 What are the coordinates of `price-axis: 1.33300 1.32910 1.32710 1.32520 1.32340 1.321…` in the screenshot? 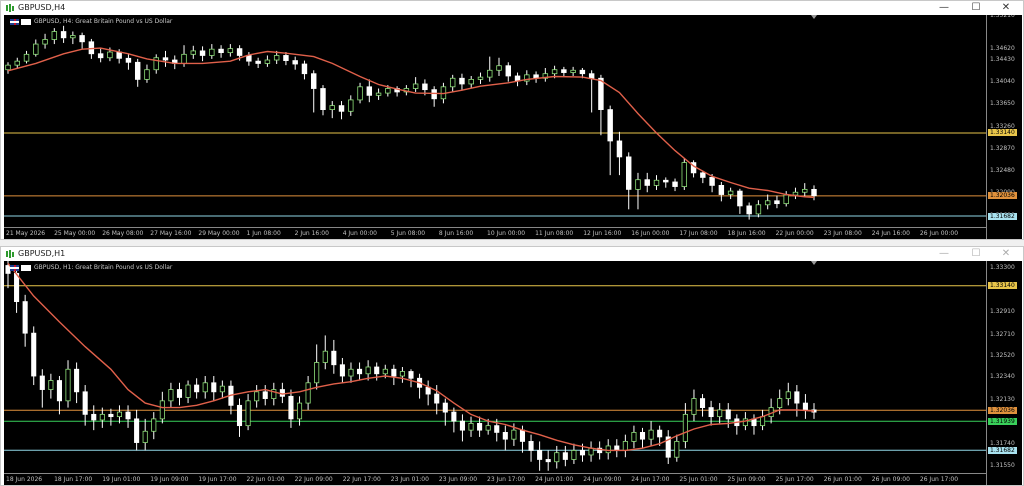 It's located at (1004, 373).